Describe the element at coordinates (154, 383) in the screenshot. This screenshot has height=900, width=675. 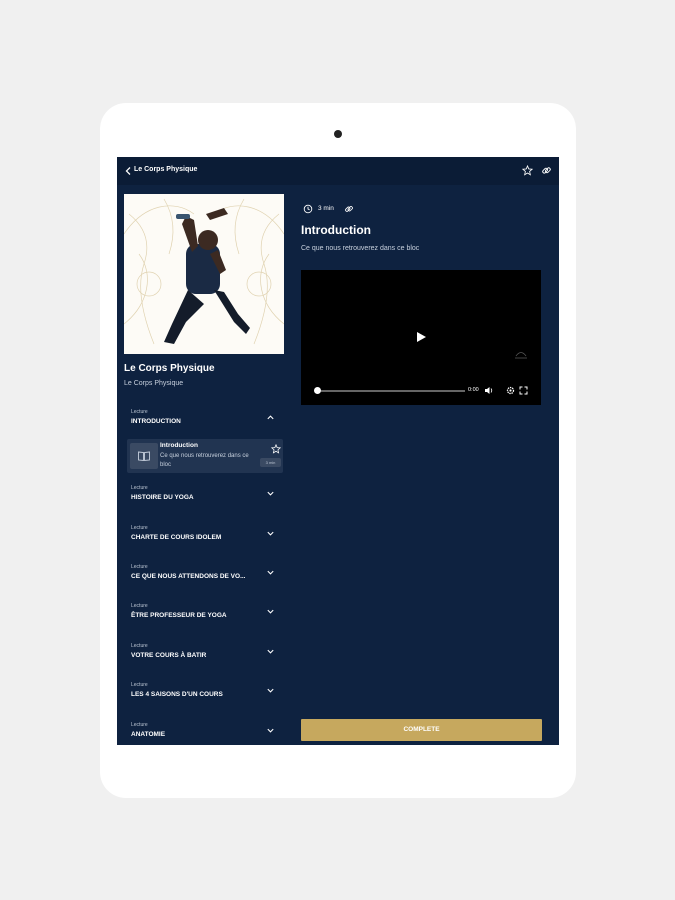
I see `course-subtitle: Le Corps Physique` at that location.